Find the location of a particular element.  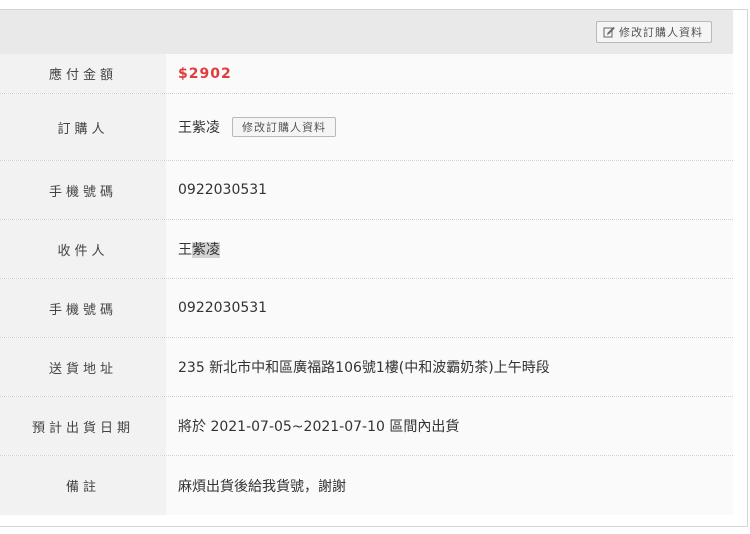

note-value: 麻煩出貨後給我貨號，謝謝 is located at coordinates (262, 486).